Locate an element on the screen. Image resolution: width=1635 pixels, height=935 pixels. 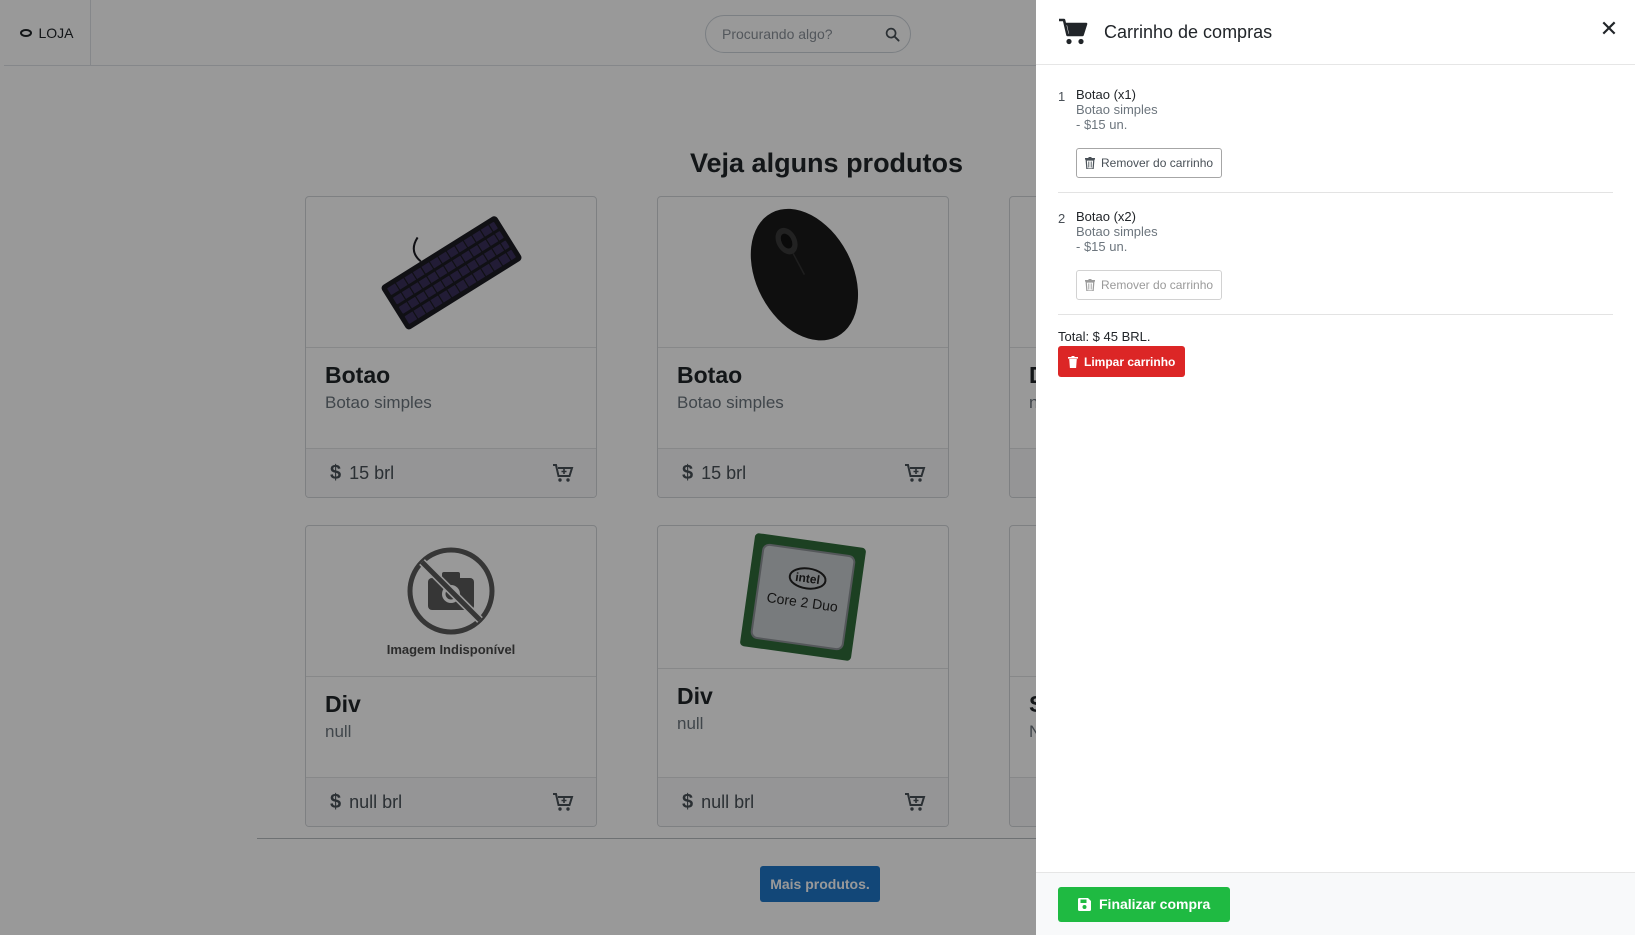
clear-cart-button: Limpar carrinho is located at coordinates (1122, 361).